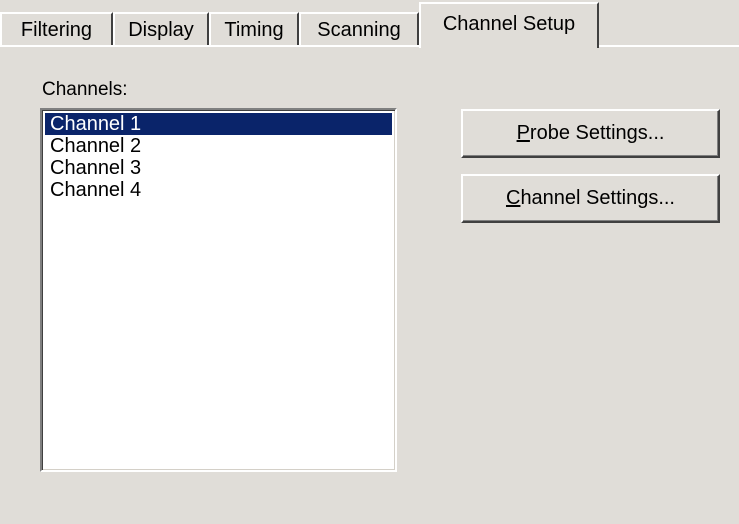  I want to click on tab-display: Display, so click(161, 29).